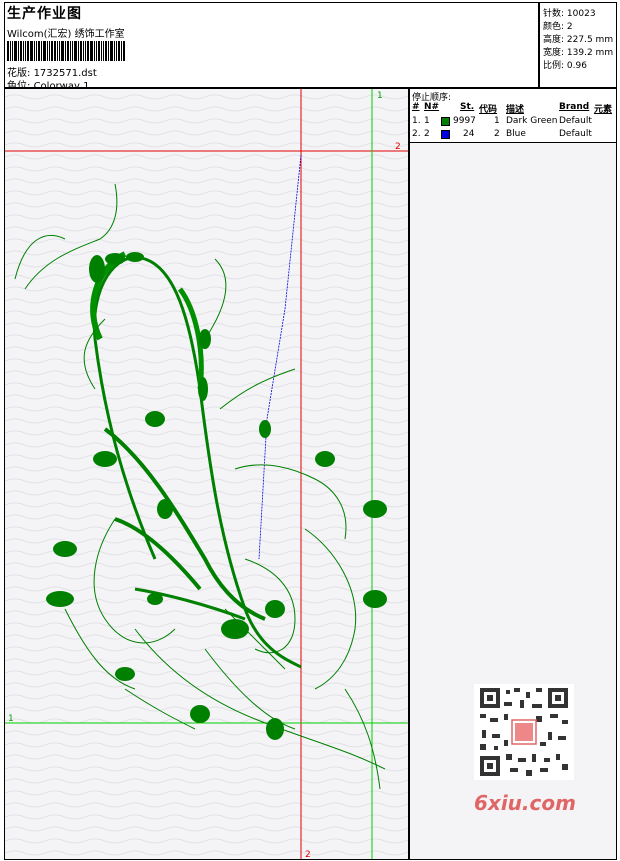  I want to click on row-1-num: 1., so click(416, 121).